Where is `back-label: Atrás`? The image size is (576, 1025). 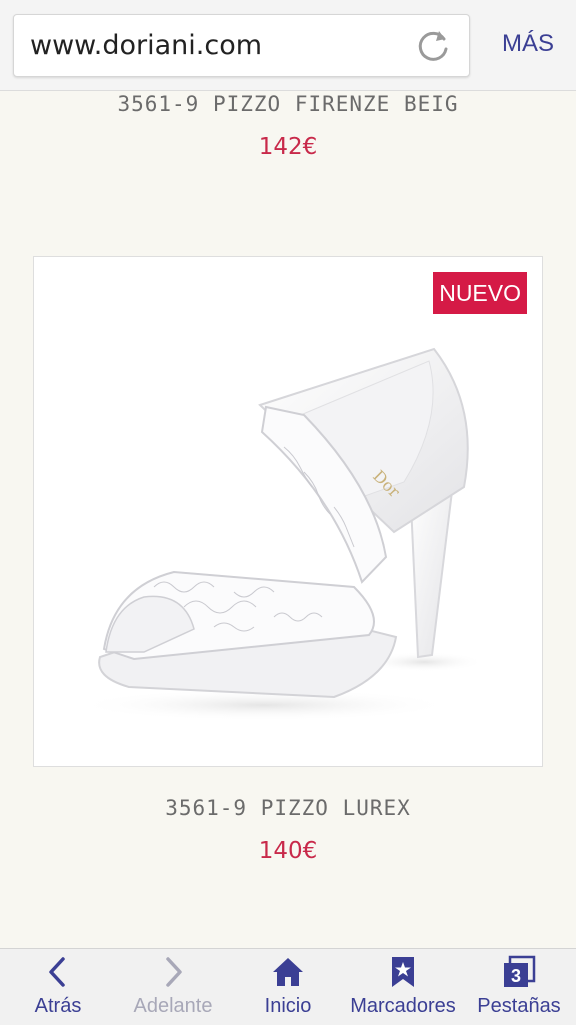 back-label: Atrás is located at coordinates (58, 1006).